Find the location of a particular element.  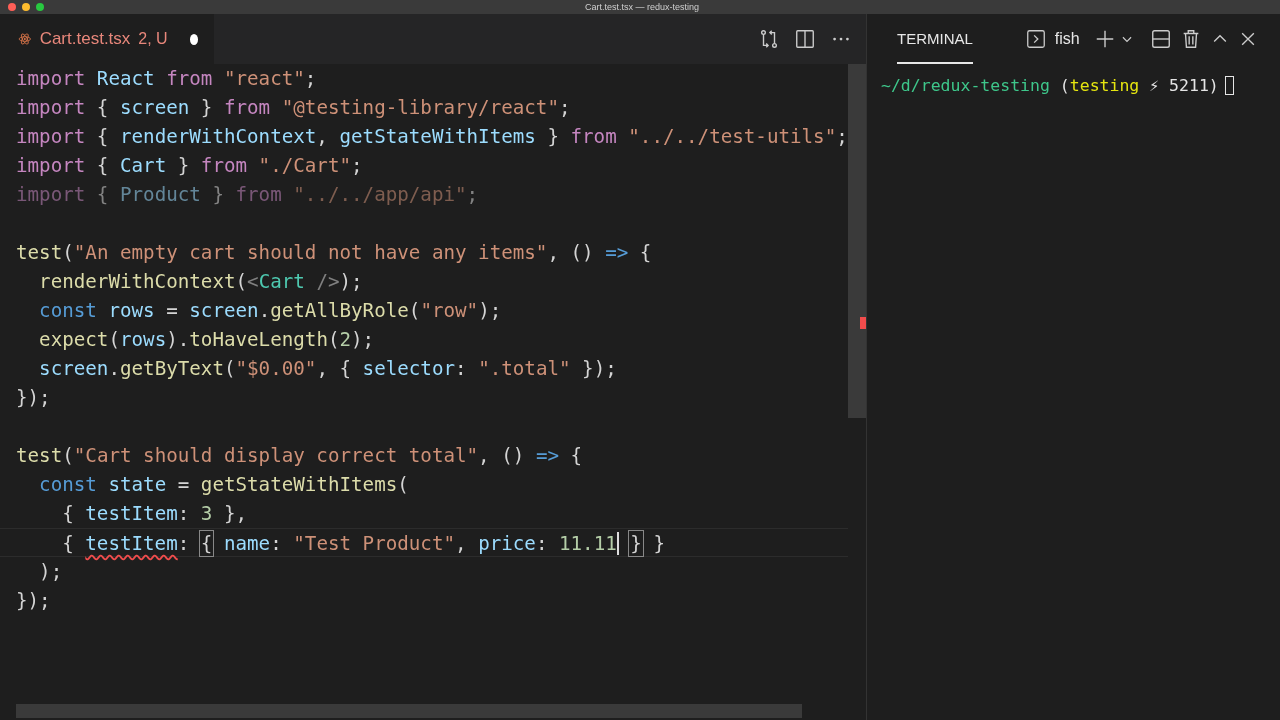

code-line: test("An empty cart should not have any items", () => { is located at coordinates (334, 253).